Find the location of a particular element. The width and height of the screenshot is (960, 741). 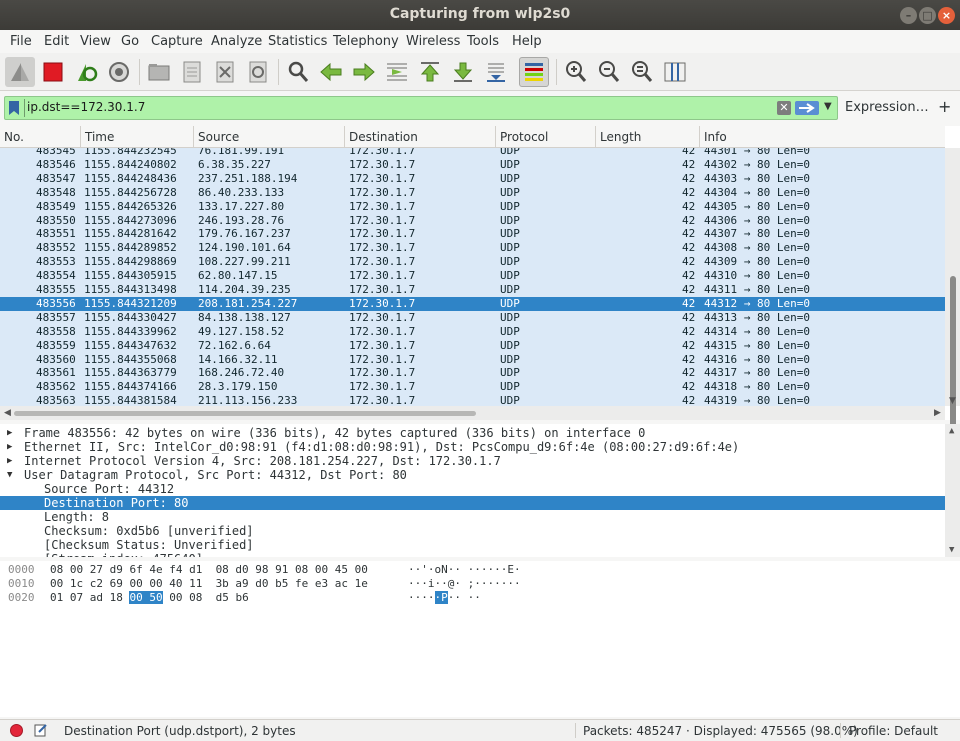

close-icon: × is located at coordinates (946, 15).